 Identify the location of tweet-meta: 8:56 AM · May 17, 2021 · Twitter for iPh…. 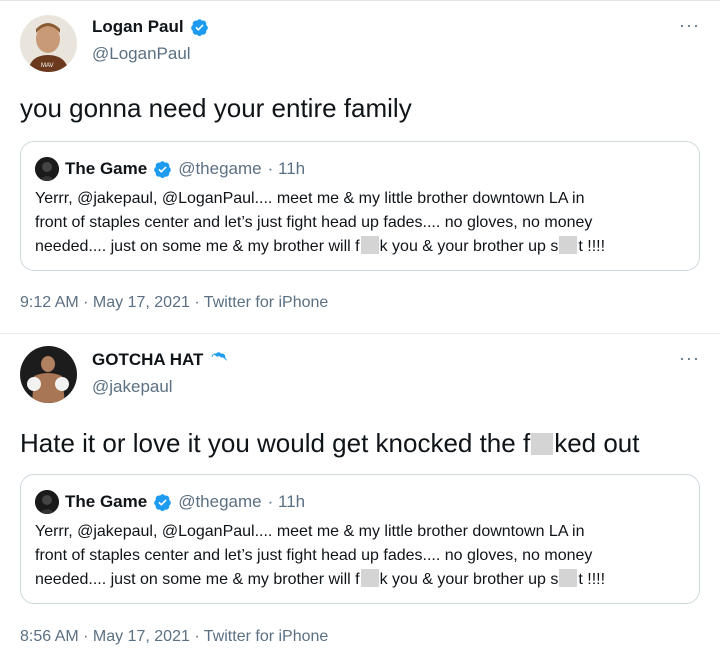
(174, 636).